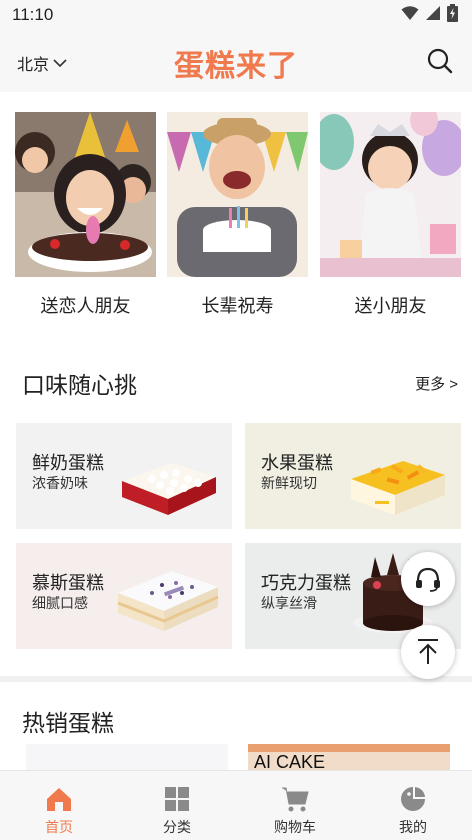  Describe the element at coordinates (60, 483) in the screenshot. I see `flavor-card-desc: 浓香奶味` at that location.